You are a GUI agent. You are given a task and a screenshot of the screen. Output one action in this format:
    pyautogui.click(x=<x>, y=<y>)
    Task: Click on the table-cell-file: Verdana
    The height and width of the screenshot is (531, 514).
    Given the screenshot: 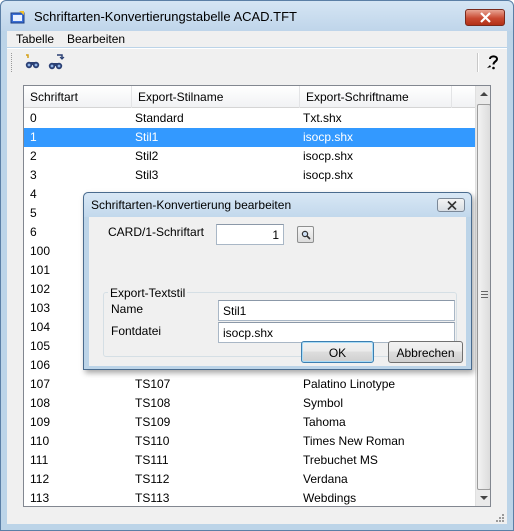 What is the action you would take?
    pyautogui.click(x=325, y=479)
    